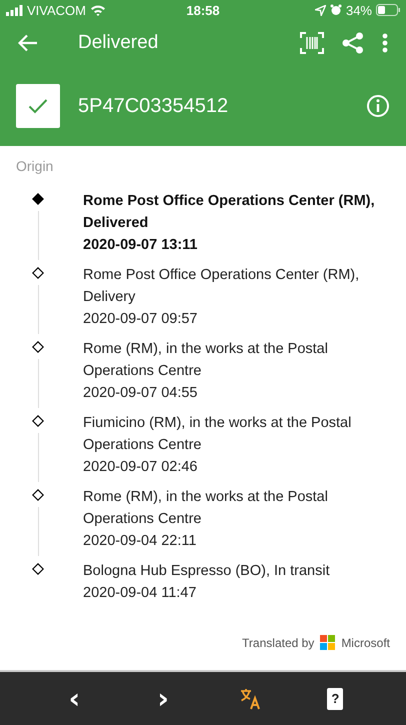  Describe the element at coordinates (34, 166) in the screenshot. I see `section-label: Origin` at that location.